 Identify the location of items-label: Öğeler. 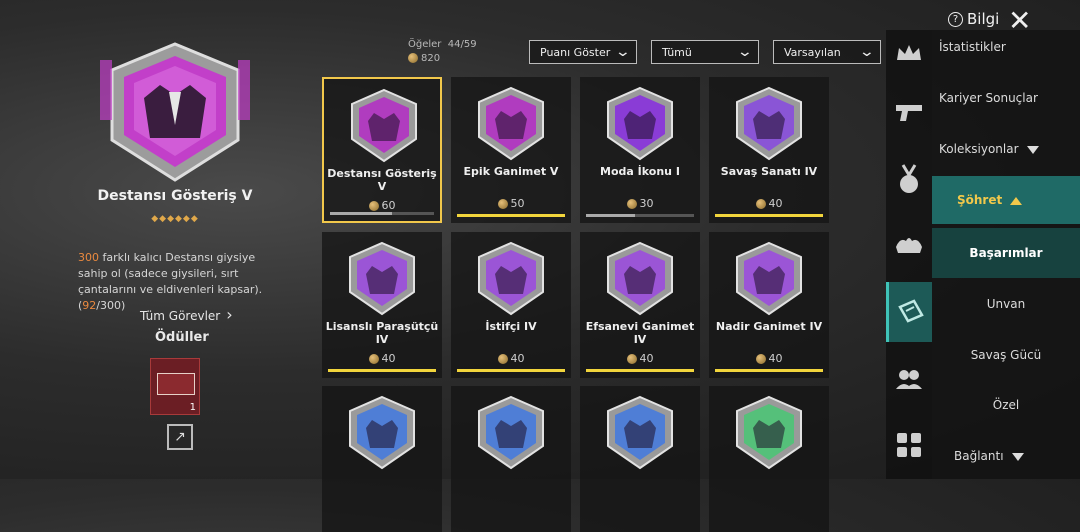
(425, 44).